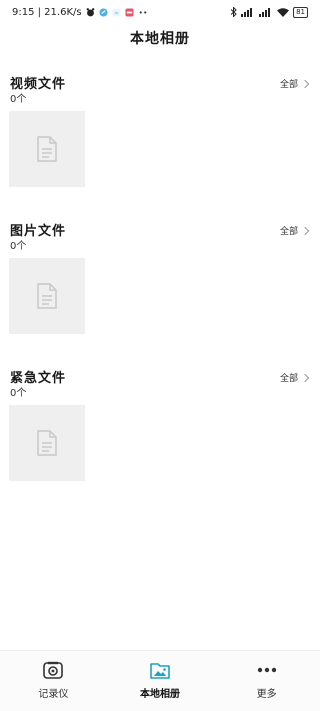 The width and height of the screenshot is (320, 711). I want to click on status-left: 9:15 | 21.6K/s ≈, so click(80, 12).